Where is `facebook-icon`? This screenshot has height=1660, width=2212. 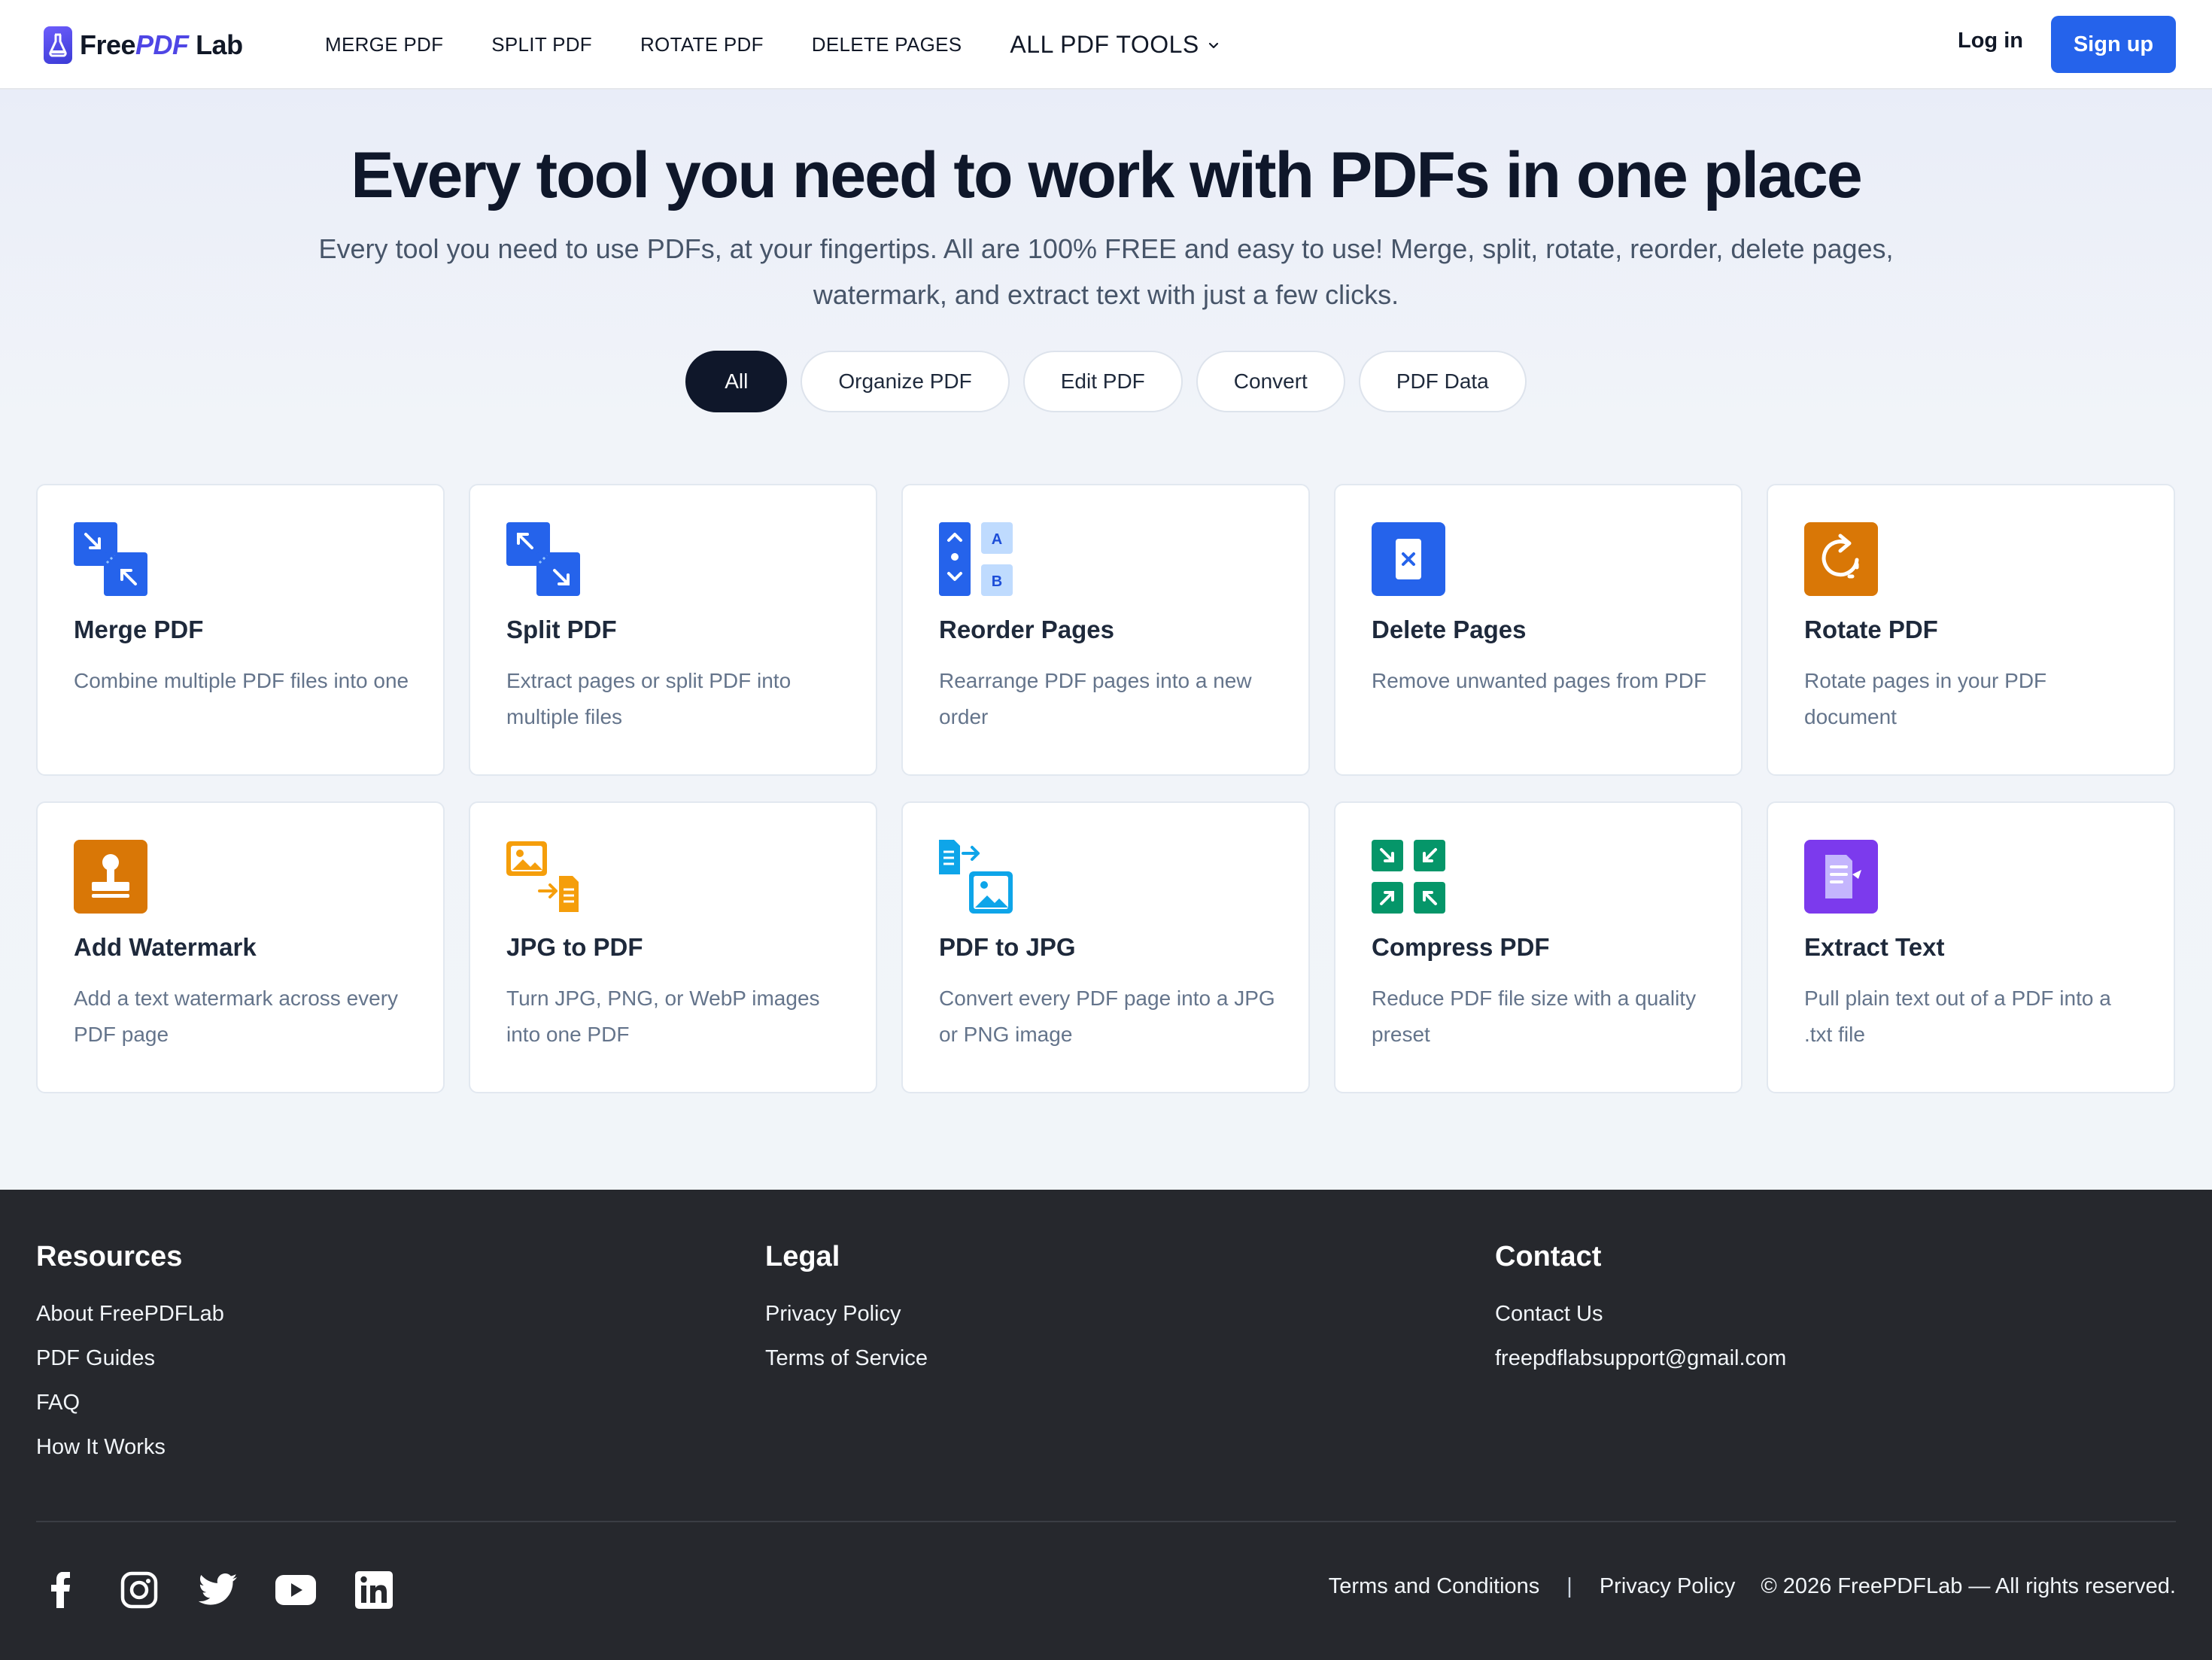 facebook-icon is located at coordinates (61, 1590).